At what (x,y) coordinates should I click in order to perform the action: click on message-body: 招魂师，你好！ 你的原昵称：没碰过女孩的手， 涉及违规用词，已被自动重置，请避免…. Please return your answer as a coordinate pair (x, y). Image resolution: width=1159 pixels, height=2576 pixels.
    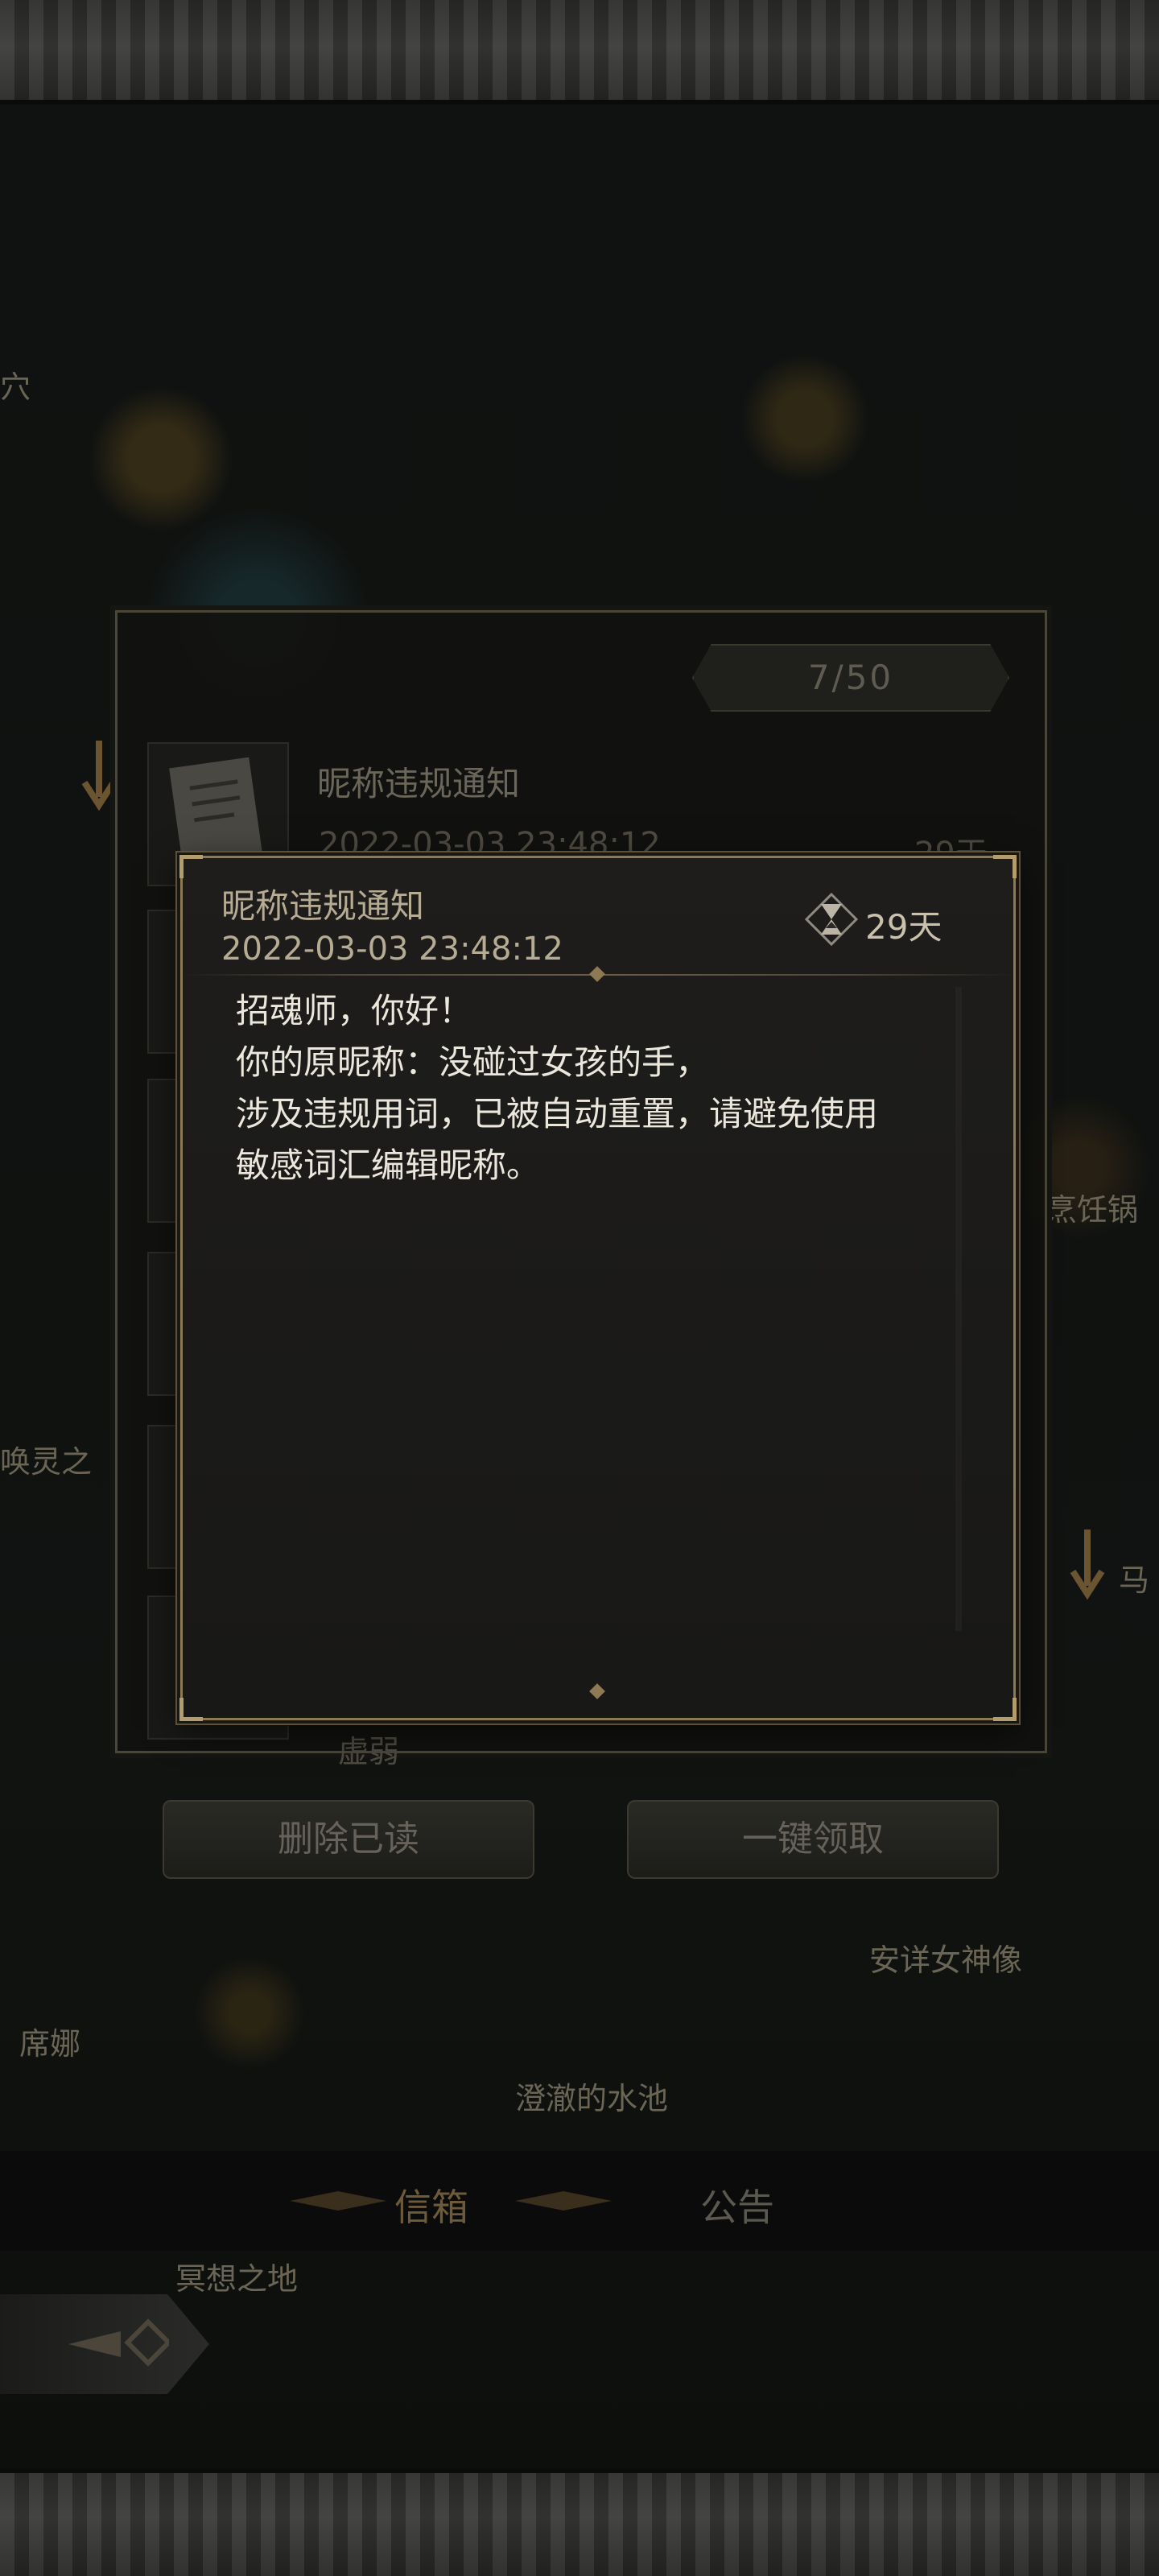
    Looking at the image, I should click on (598, 1088).